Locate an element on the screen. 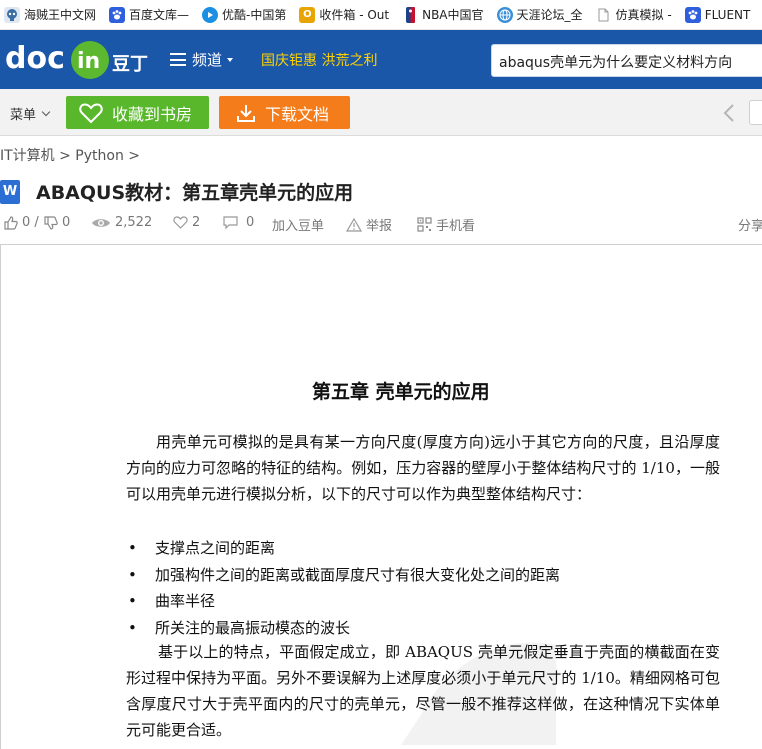 Image resolution: width=762 pixels, height=749 pixels. bookmark-7: FLUENT is located at coordinates (717, 14).